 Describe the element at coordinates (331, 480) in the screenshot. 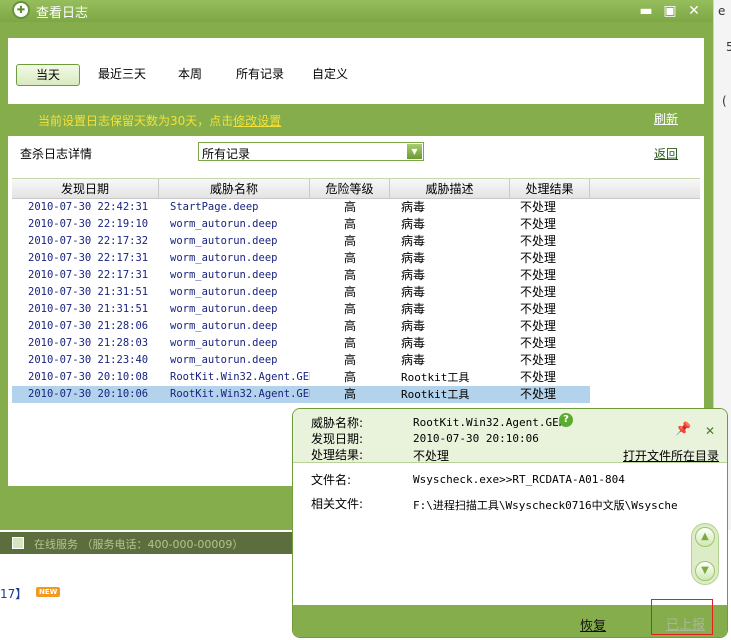

I see `file-name-label: 文件名:` at that location.